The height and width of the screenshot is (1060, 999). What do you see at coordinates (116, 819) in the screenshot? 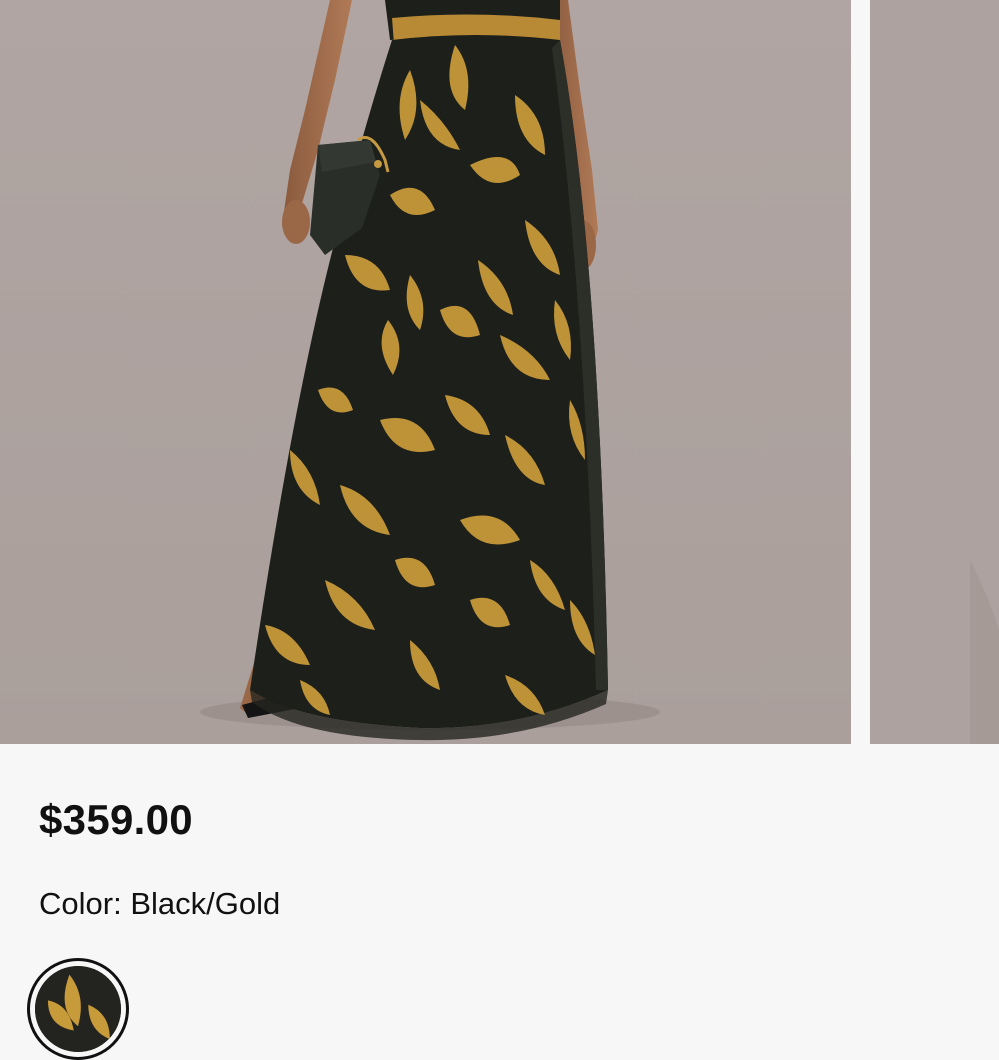
I see `product-price: $359.00` at bounding box center [116, 819].